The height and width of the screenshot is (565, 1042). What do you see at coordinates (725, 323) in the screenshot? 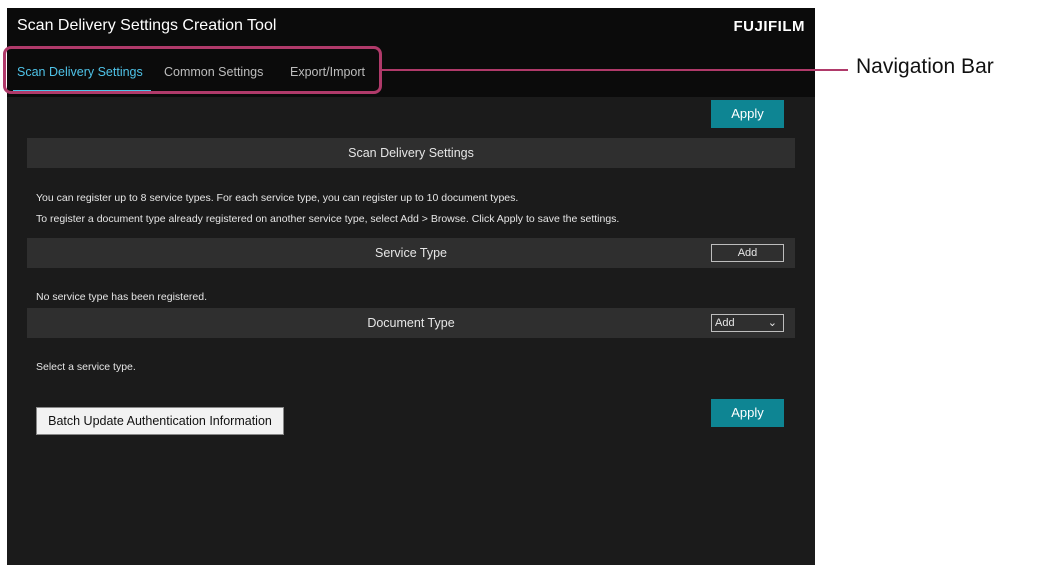
I see `add-document-type-label: Add` at bounding box center [725, 323].